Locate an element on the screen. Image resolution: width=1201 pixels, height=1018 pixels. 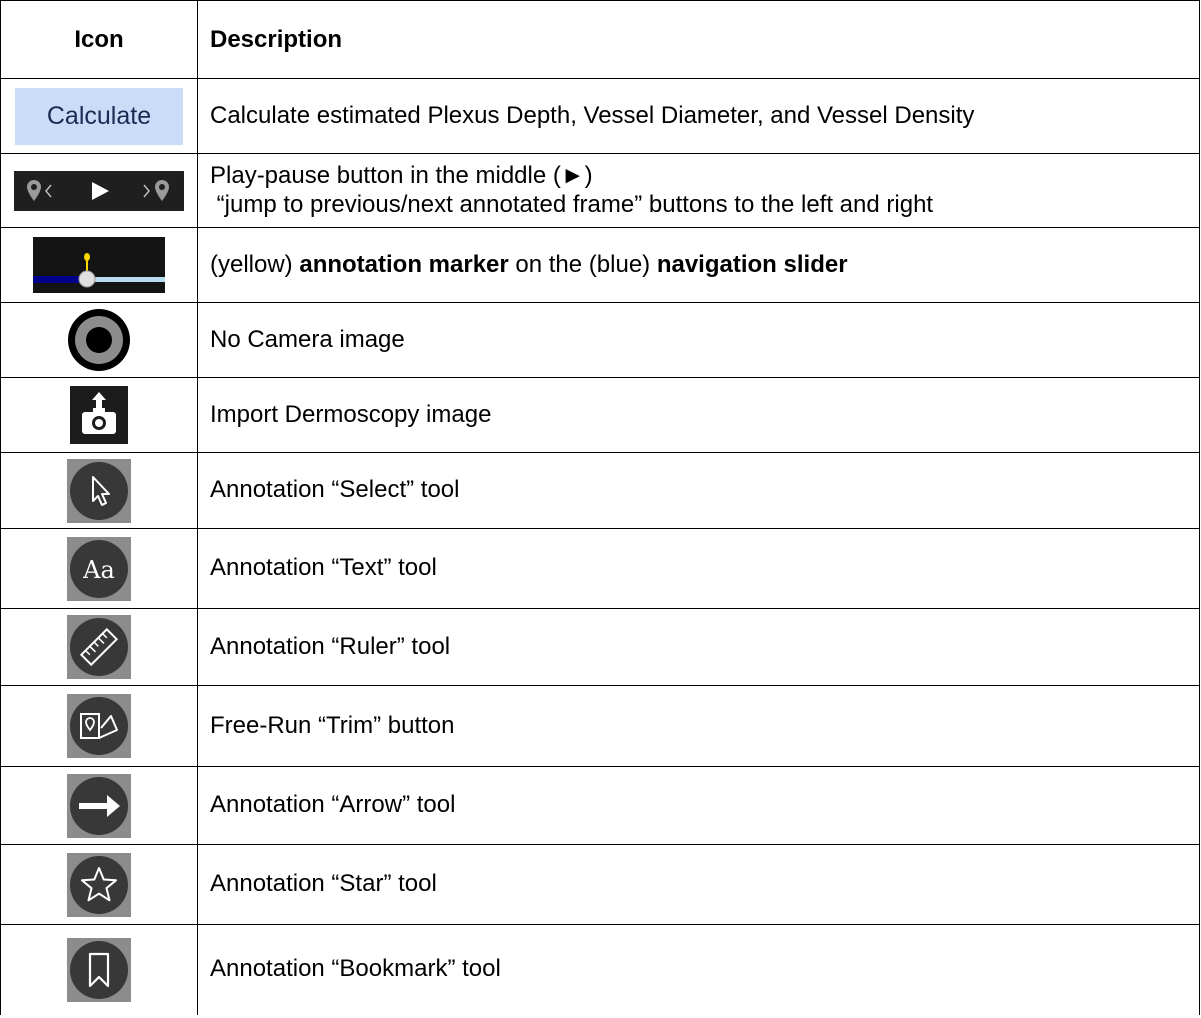
header-row: Icon Description is located at coordinates (600, 39).